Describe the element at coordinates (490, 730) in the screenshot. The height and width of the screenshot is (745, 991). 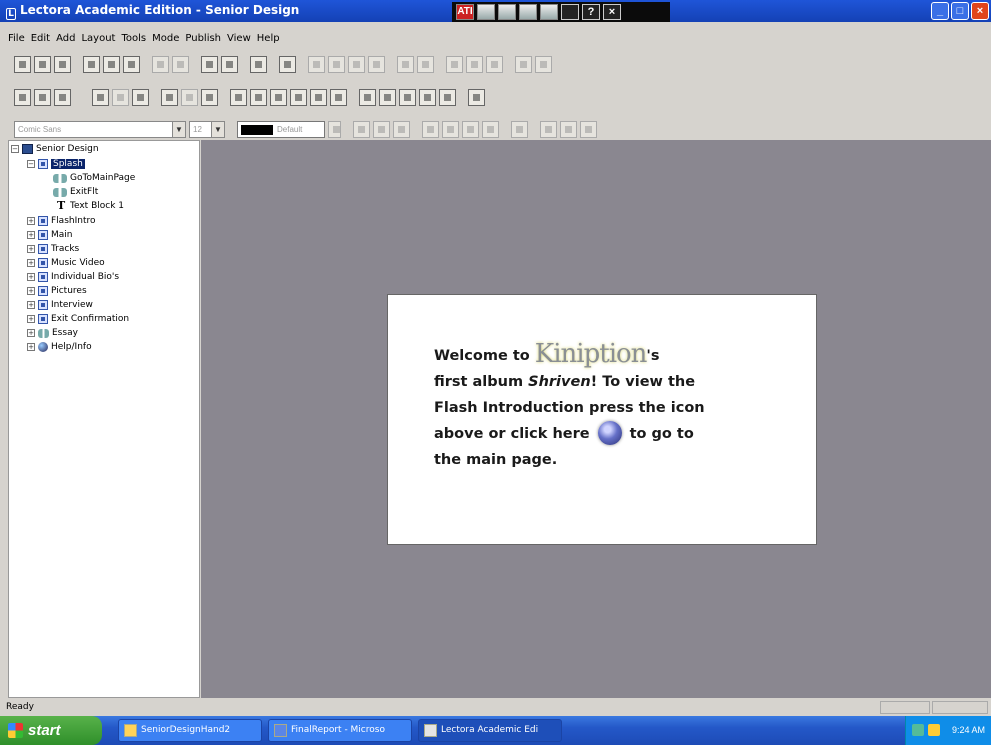
I see `taskbar-item: Lectora Academic Edi` at that location.